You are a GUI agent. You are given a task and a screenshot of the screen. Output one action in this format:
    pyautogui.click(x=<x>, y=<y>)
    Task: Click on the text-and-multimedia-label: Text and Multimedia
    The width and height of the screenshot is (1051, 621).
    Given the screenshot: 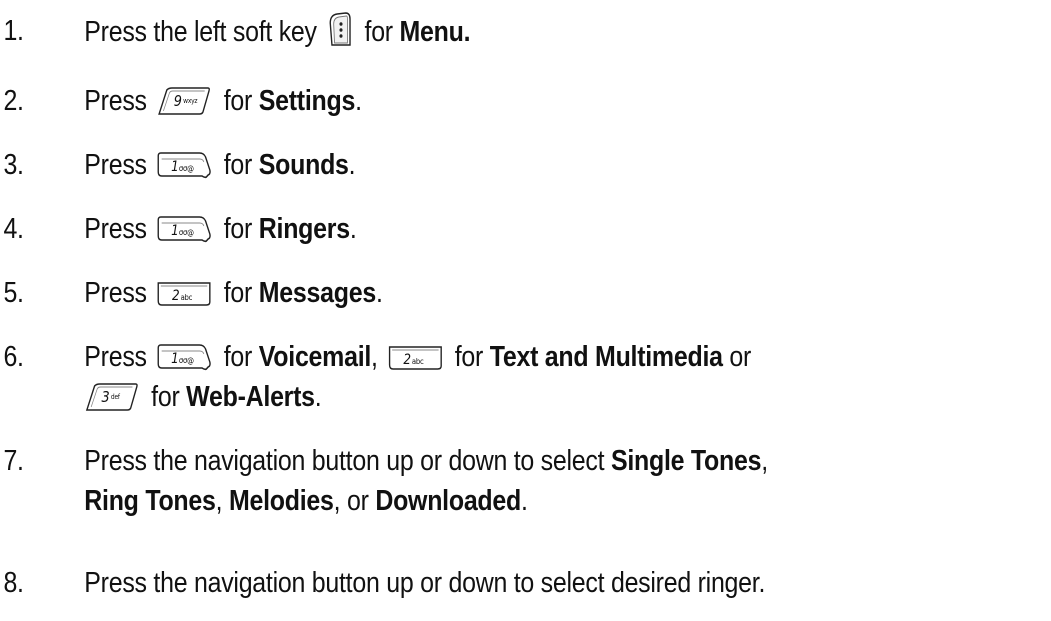 What is the action you would take?
    pyautogui.click(x=606, y=357)
    